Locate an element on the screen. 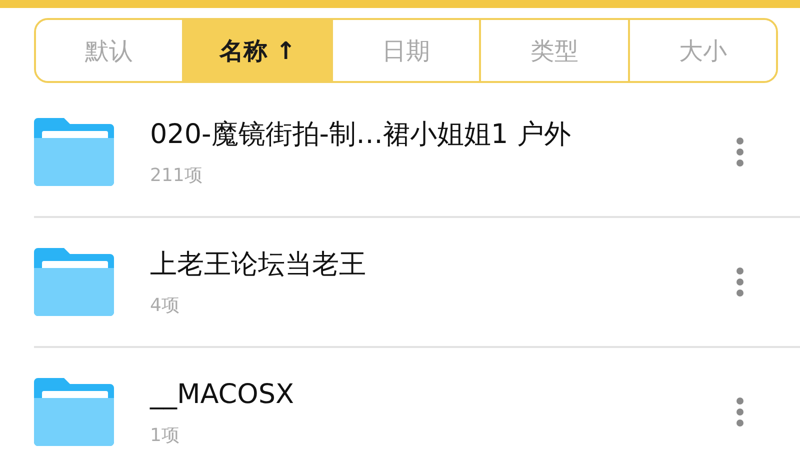 The image size is (800, 475). item-count: 1项 is located at coordinates (165, 436).